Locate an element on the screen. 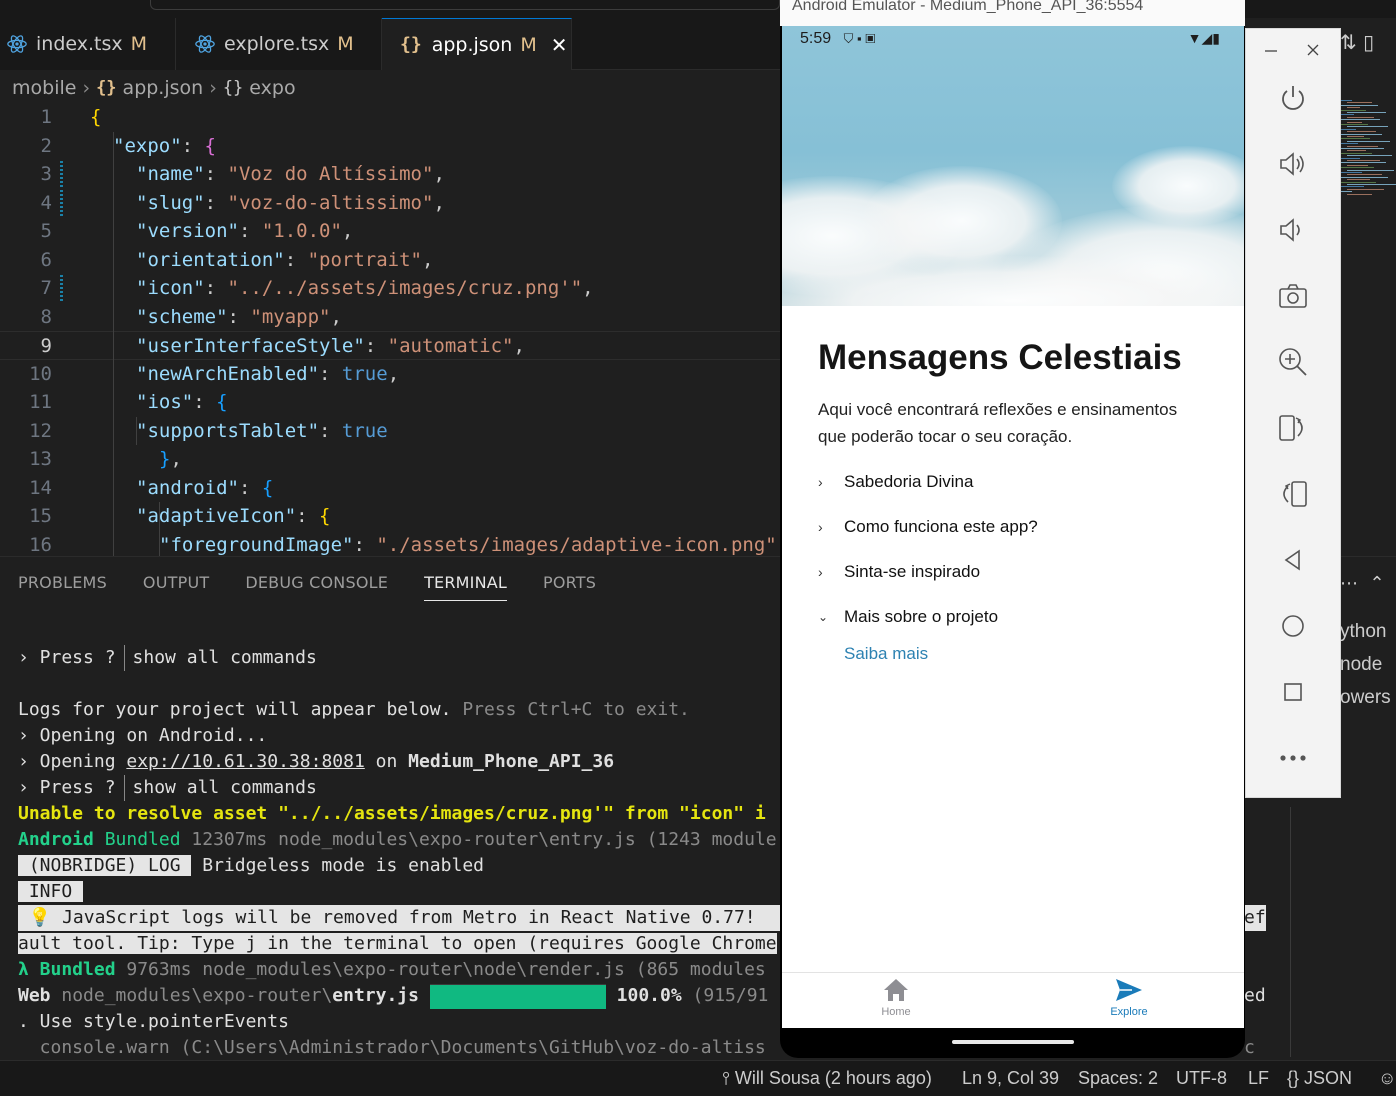  gesture-handle is located at coordinates (1013, 1042).